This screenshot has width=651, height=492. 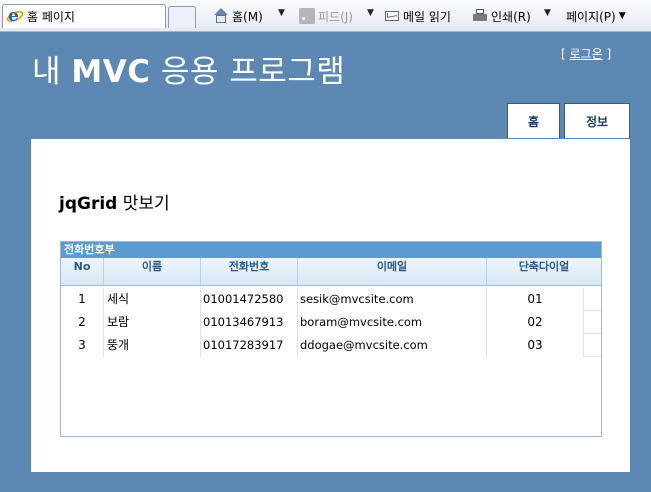 What do you see at coordinates (591, 16) in the screenshot?
I see `page-command-label: 페이지(P)` at bounding box center [591, 16].